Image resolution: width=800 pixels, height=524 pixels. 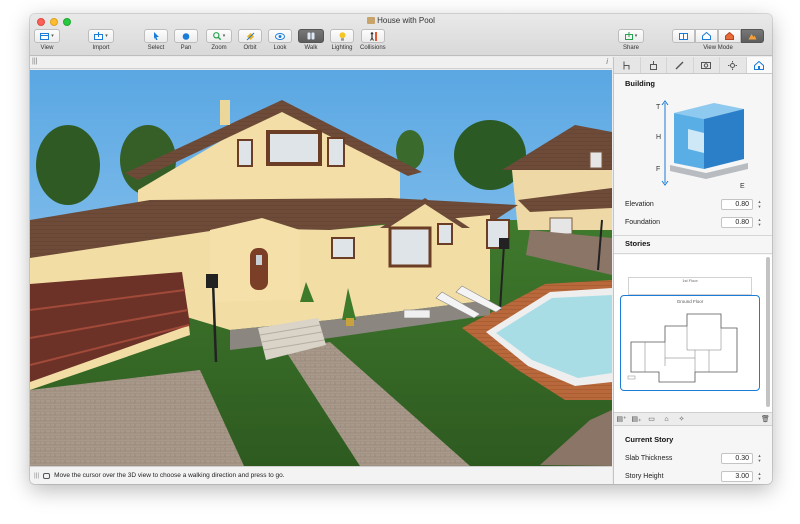 I want to click on orbit-tool: Orbit, so click(x=250, y=40).